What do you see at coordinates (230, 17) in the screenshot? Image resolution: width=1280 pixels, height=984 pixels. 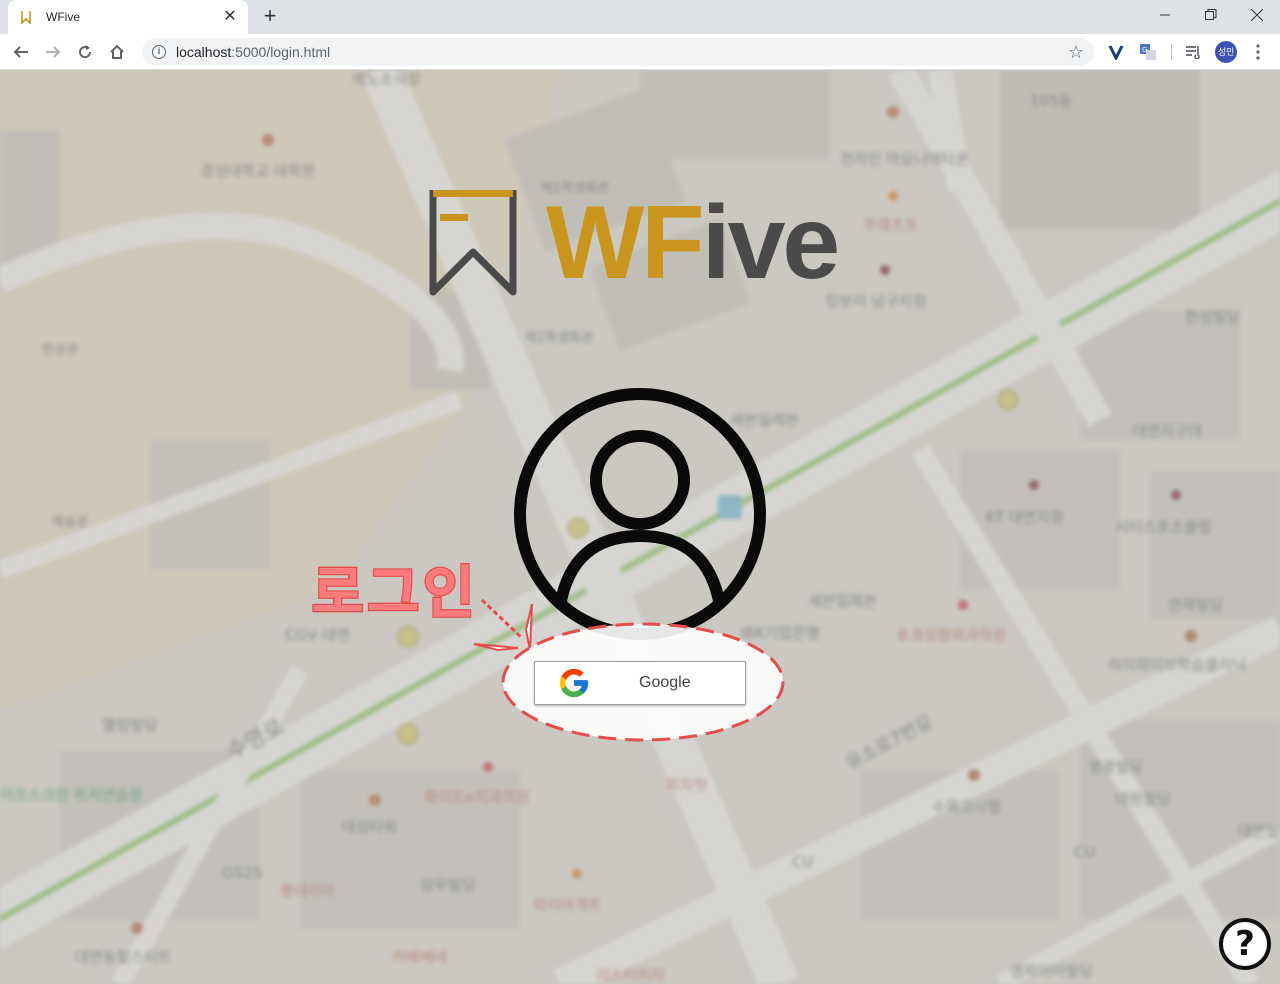 I see `tab-close-icon: ✕` at bounding box center [230, 17].